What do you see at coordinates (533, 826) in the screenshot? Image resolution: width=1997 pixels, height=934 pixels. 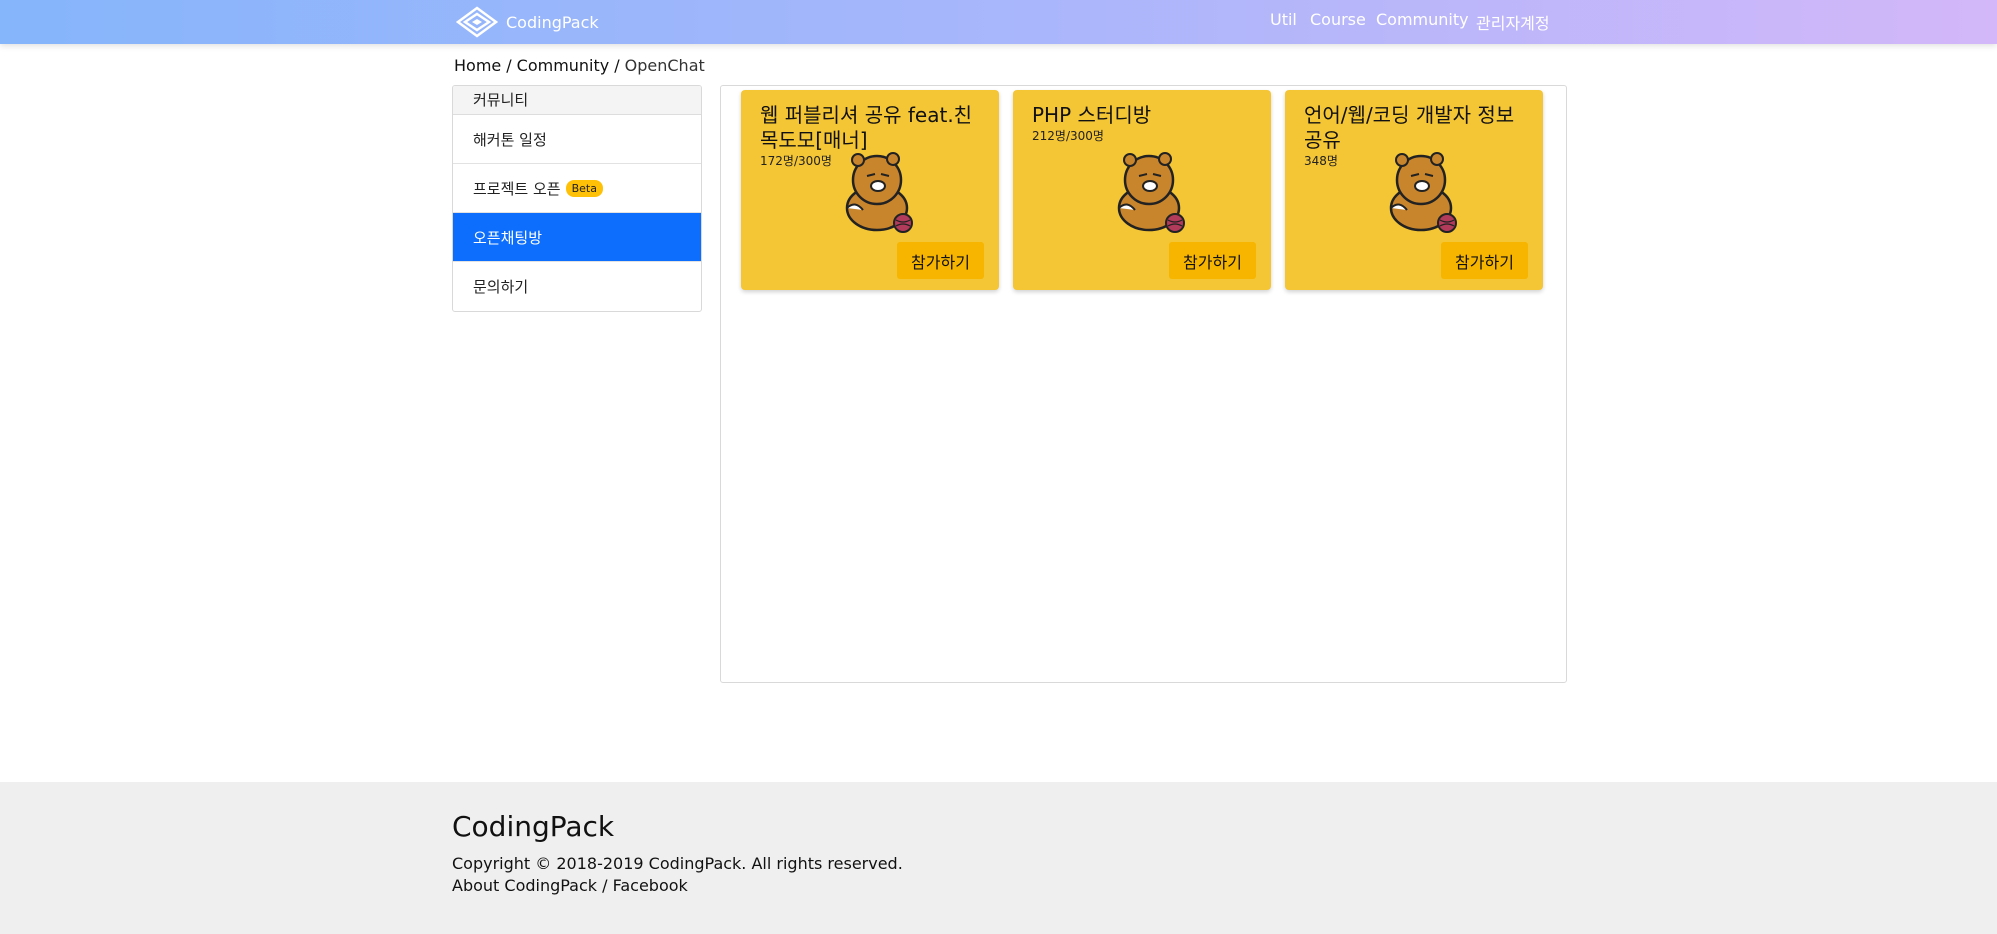 I see `footer-brand: CodingPack` at bounding box center [533, 826].